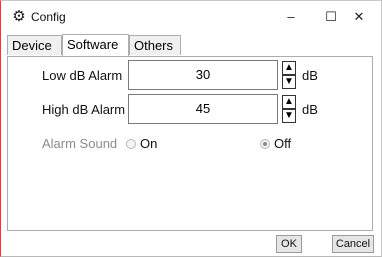  I want to click on alarm-sound-off-label: Off, so click(283, 143).